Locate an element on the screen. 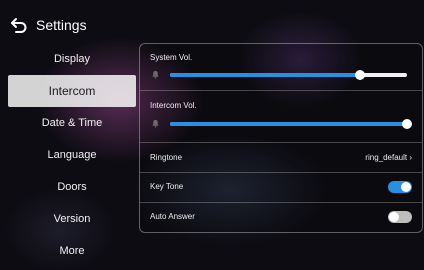 This screenshot has height=270, width=424. auto-answer-label: Auto Answer is located at coordinates (172, 216).